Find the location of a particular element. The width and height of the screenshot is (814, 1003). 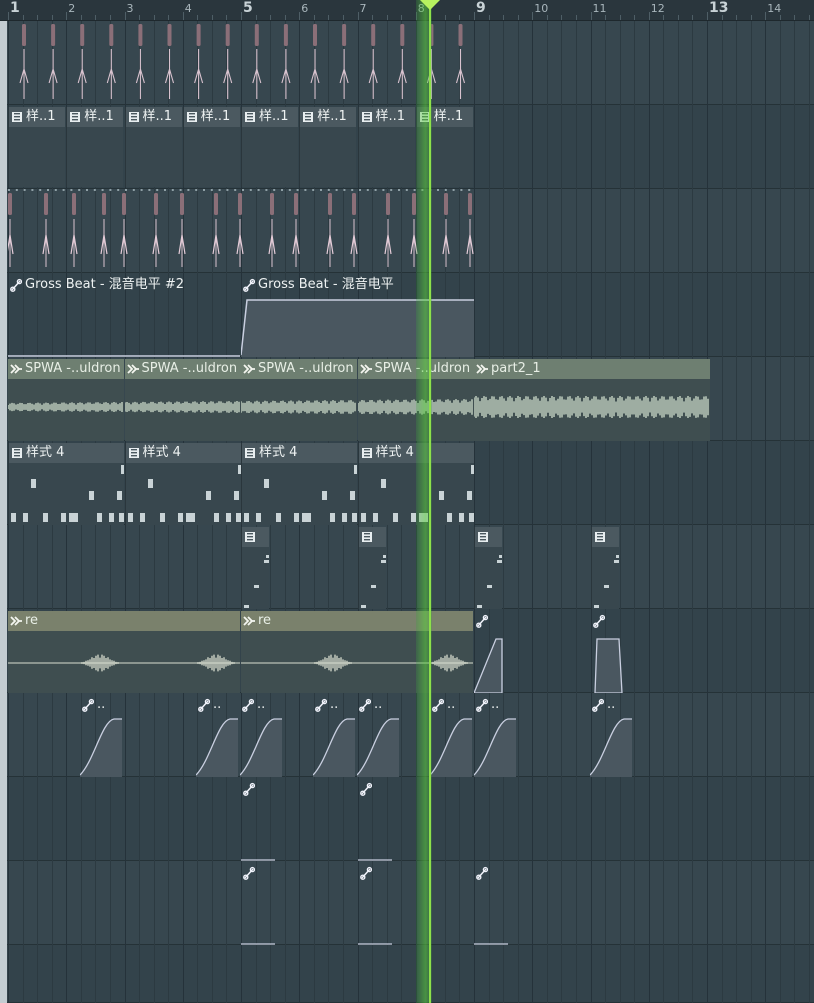

automation-clip: Gross Beat - 混音电平 is located at coordinates (357, 316).